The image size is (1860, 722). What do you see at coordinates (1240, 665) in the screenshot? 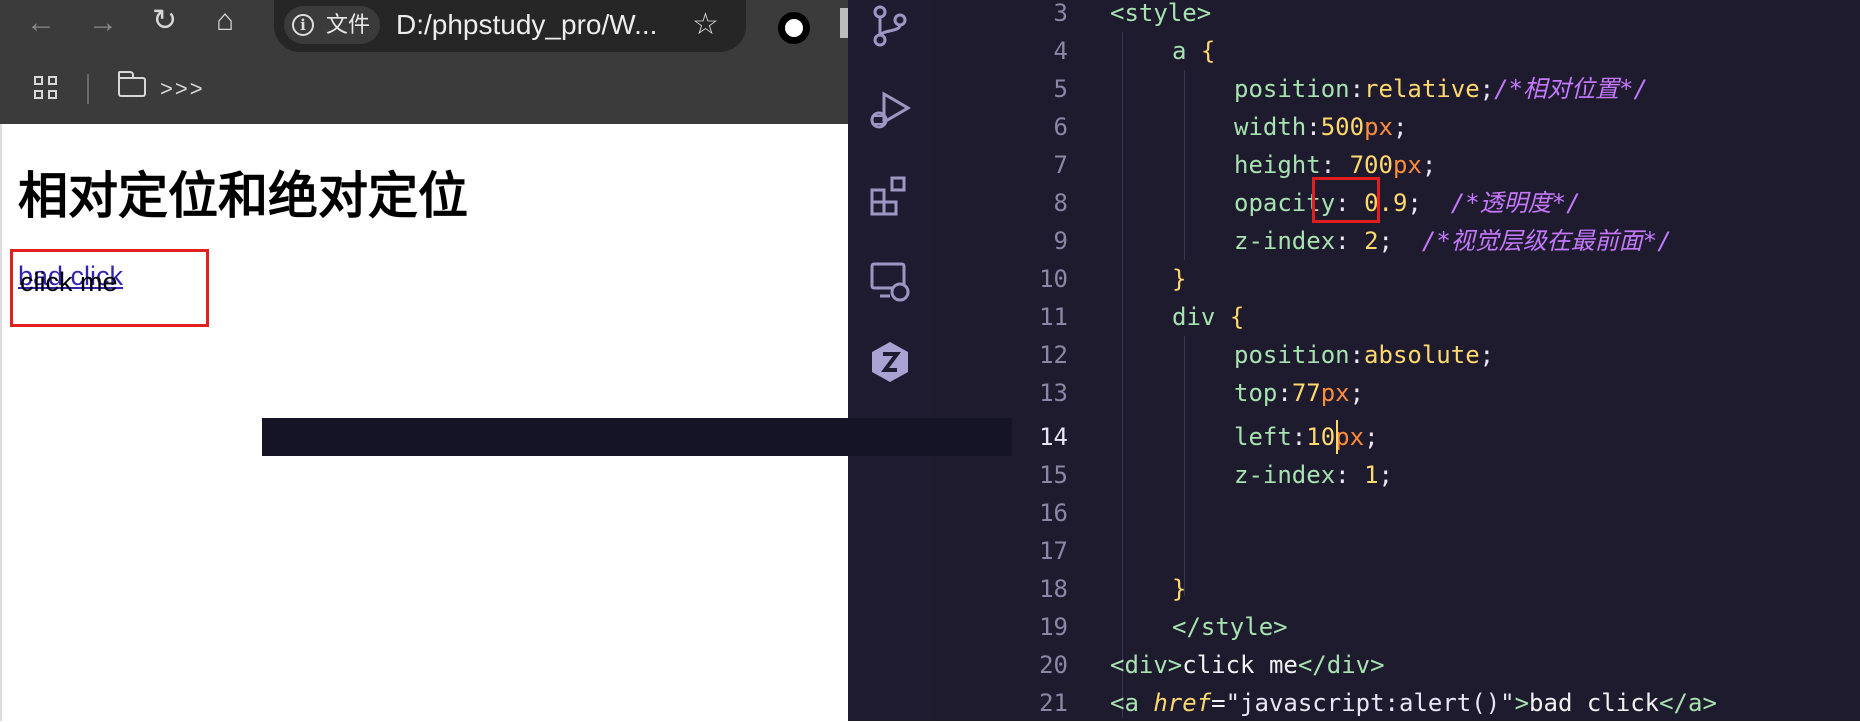
I see `html-text: click me` at bounding box center [1240, 665].